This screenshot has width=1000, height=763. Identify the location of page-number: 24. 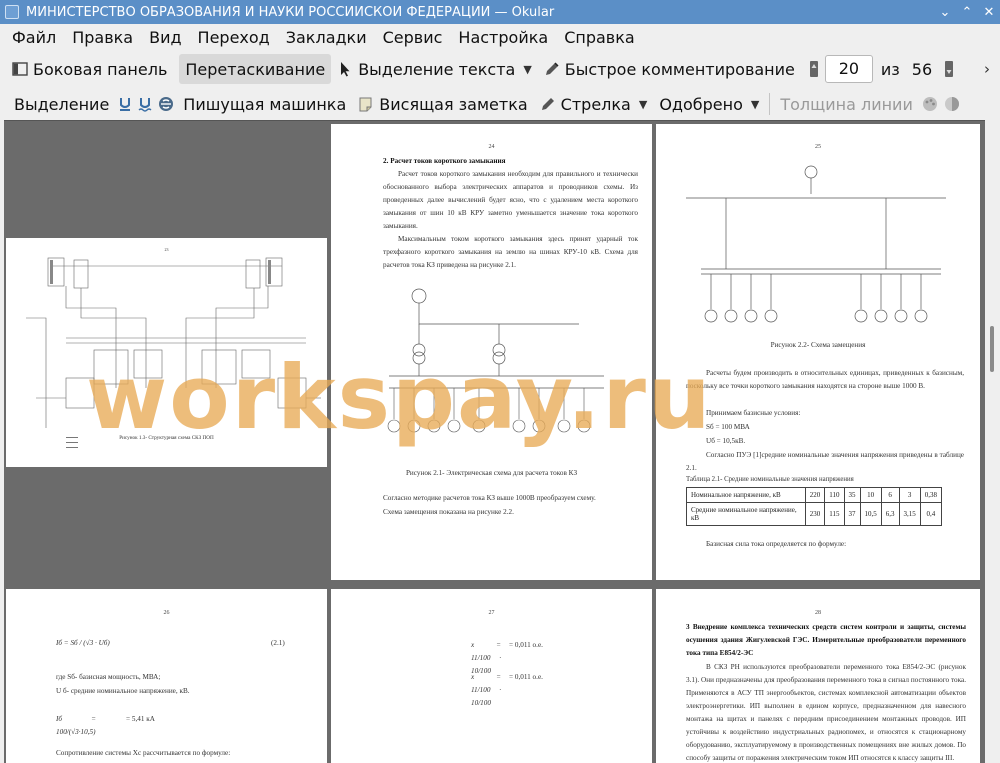
(491, 147).